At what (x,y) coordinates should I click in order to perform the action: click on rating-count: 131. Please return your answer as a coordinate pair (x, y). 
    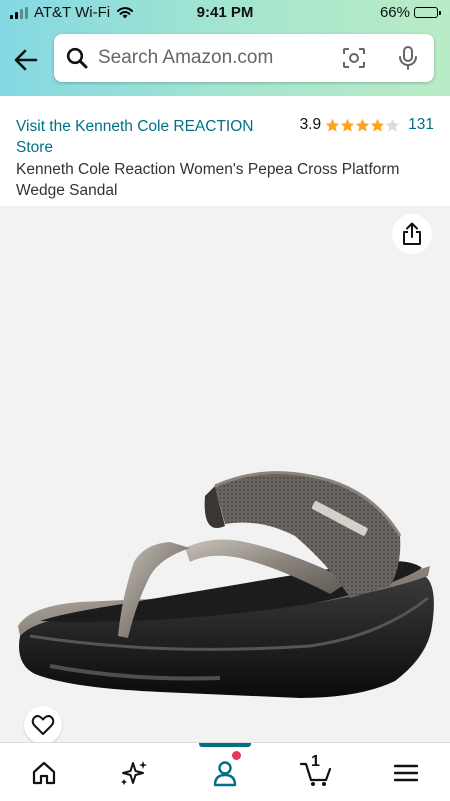
    Looking at the image, I should click on (421, 125).